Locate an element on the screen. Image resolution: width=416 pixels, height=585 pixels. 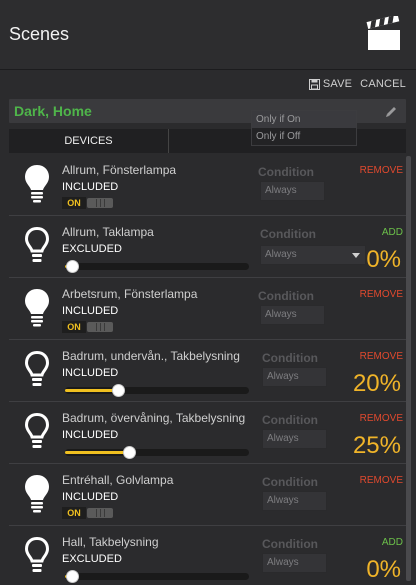
tab-devices: DEVICES is located at coordinates (89, 141).